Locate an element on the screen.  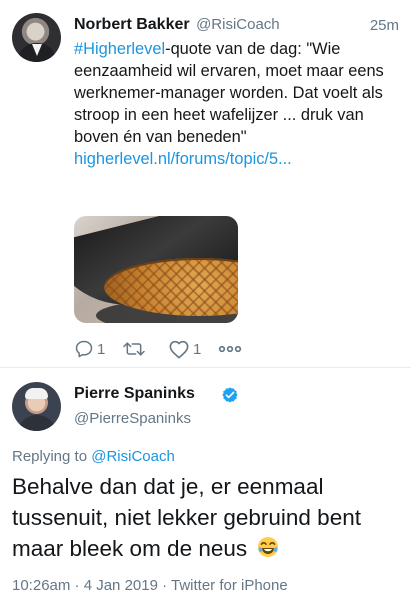
reply-count: 1 is located at coordinates (101, 349).